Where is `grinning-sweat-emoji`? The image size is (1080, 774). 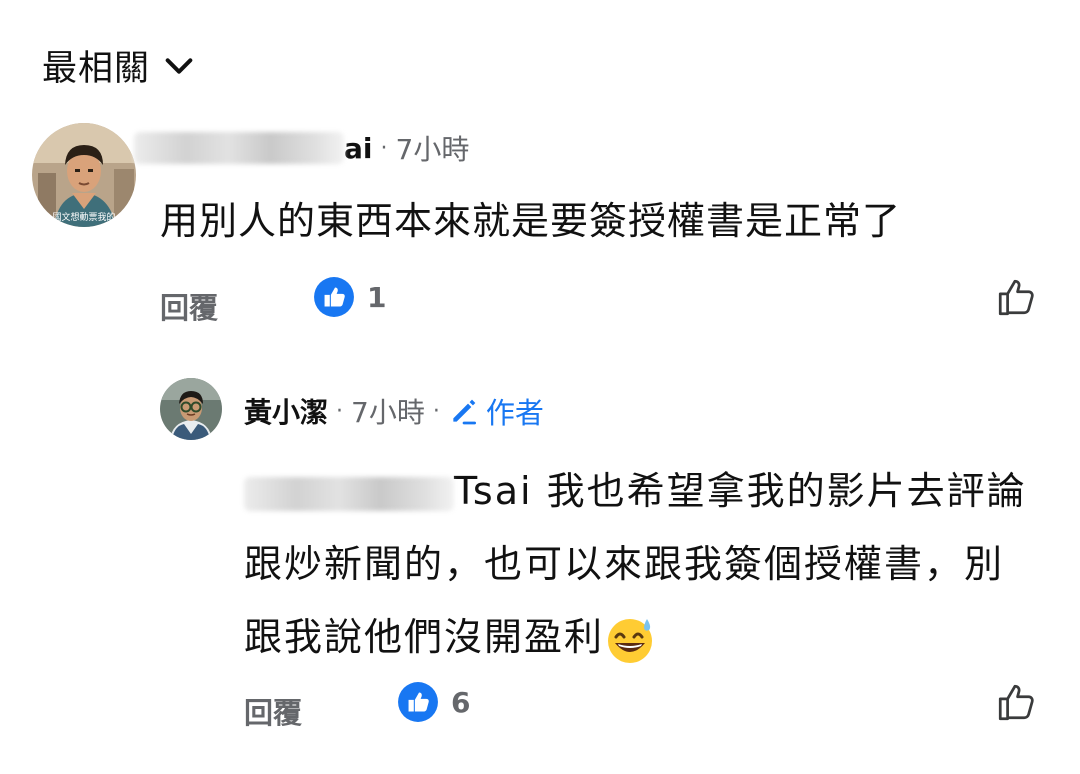
grinning-sweat-emoji is located at coordinates (630, 640).